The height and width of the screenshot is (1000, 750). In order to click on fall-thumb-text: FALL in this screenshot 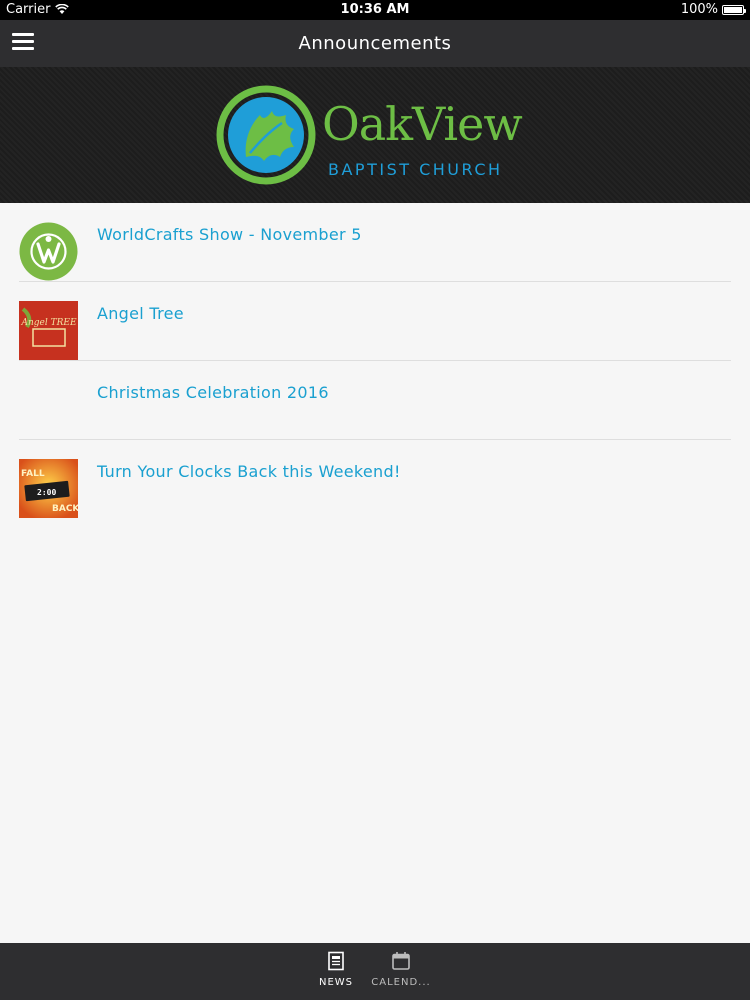, I will do `click(33, 474)`.